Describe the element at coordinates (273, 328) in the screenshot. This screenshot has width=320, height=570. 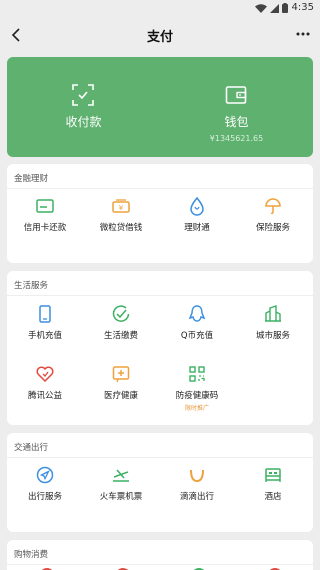
I see `city-services-tile: 城市服务` at that location.